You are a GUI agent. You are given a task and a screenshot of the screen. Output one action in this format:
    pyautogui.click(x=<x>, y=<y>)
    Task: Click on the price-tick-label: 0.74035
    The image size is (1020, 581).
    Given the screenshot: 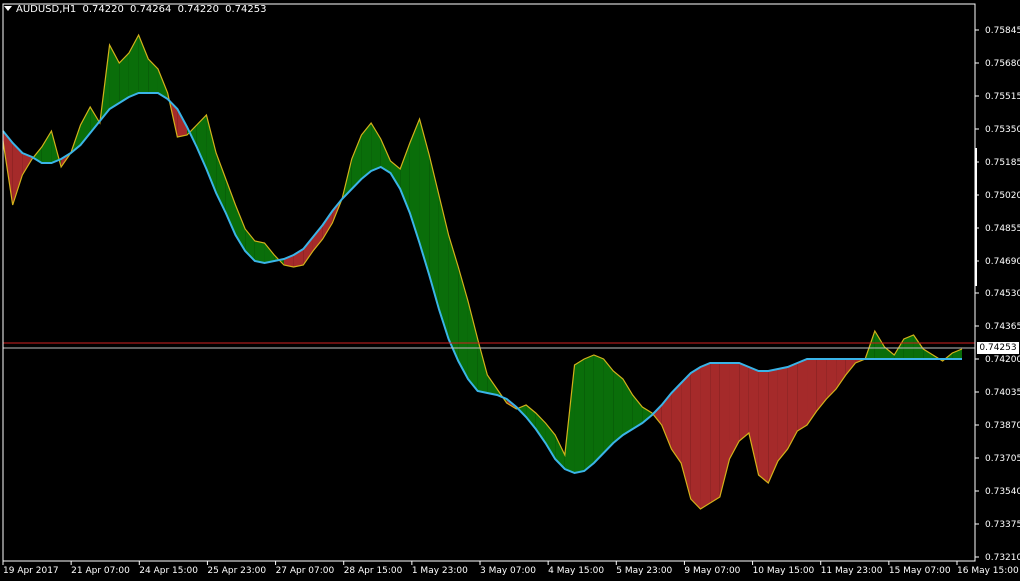 What is the action you would take?
    pyautogui.click(x=1002, y=393)
    